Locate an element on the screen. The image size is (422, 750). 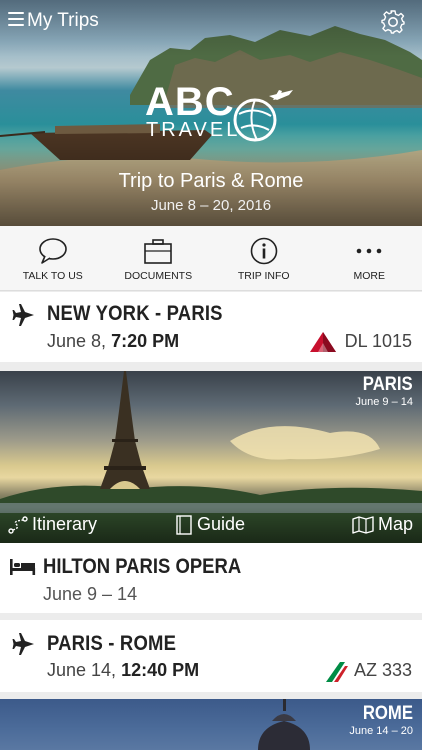
trip-info-button: TRIP INFO is located at coordinates (264, 258).